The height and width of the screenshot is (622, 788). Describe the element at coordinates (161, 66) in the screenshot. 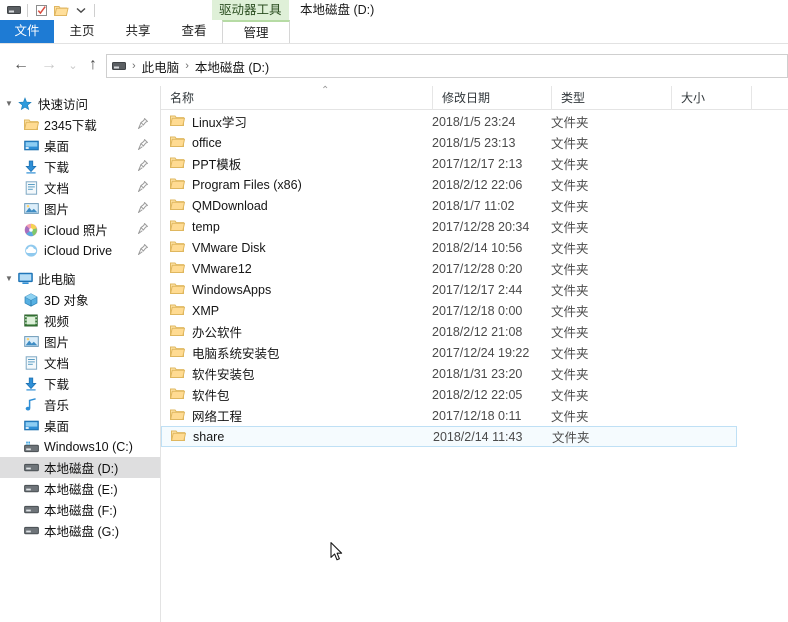

I see `breadcrumb-item-this-pc: 此电脑` at that location.